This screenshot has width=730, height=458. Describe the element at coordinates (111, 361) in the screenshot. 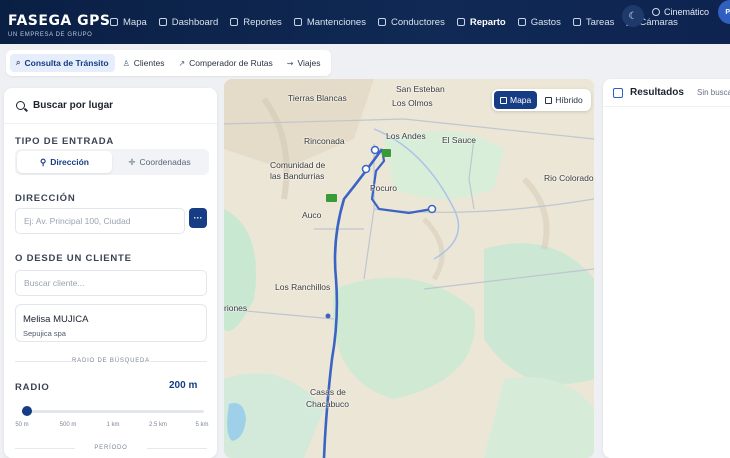

I see `radius-section-divider: RADIO DE BÚSQUEDA` at that location.